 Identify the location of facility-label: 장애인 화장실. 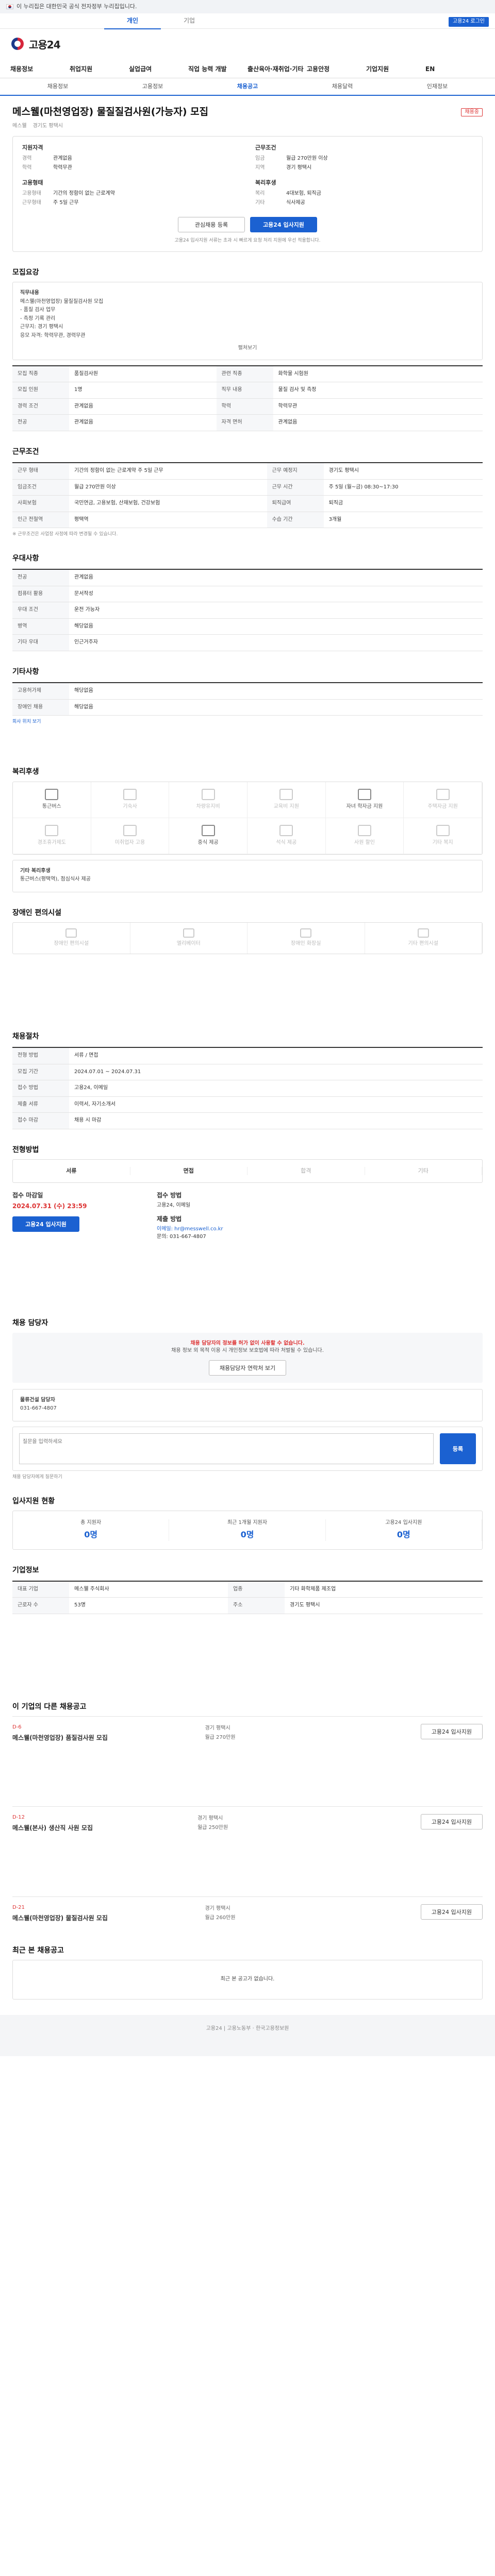
(306, 944).